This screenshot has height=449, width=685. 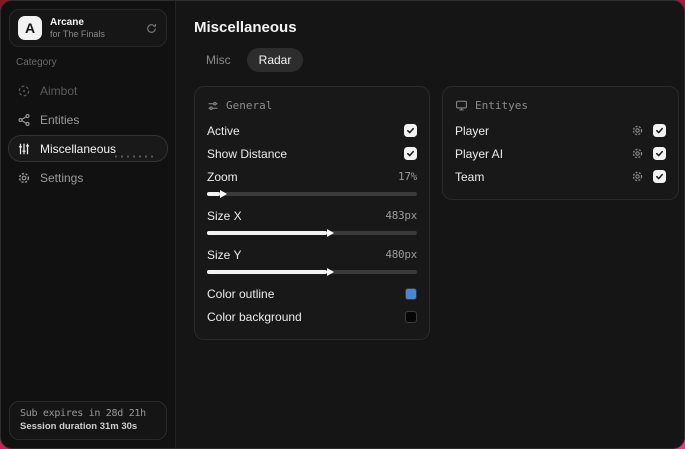 What do you see at coordinates (88, 90) in the screenshot?
I see `sidebar-item-aimbot: Aimbot` at bounding box center [88, 90].